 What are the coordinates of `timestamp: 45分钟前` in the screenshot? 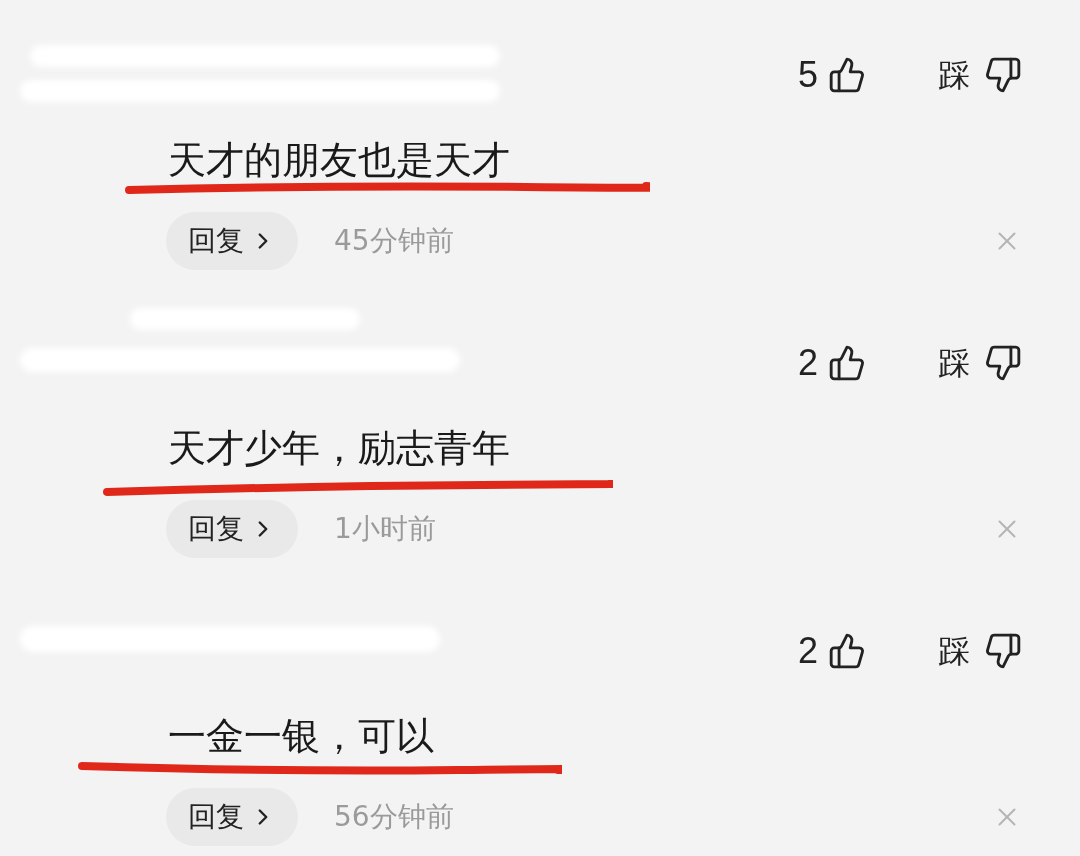 It's located at (394, 241).